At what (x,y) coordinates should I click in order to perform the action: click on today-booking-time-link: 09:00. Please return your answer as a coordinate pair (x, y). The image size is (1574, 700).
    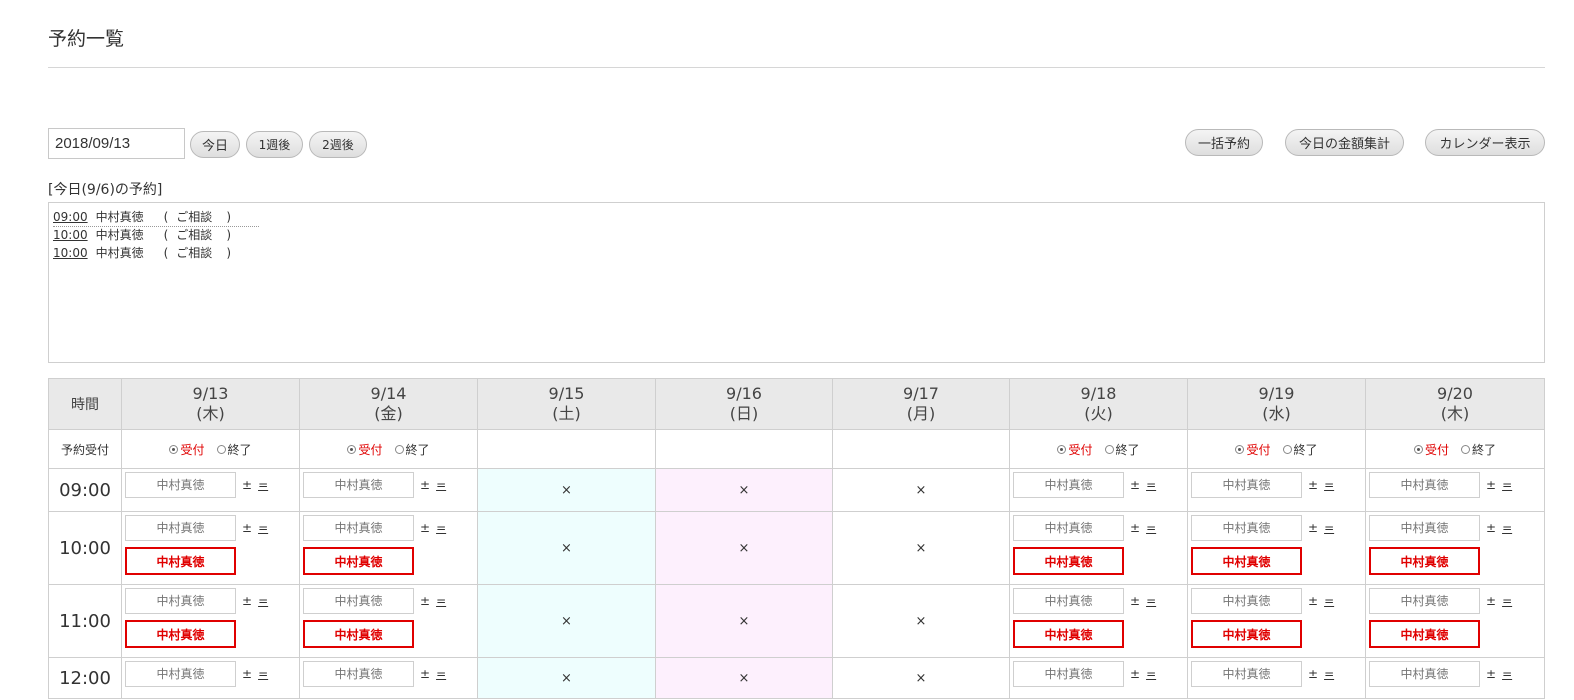
    Looking at the image, I should click on (70, 217).